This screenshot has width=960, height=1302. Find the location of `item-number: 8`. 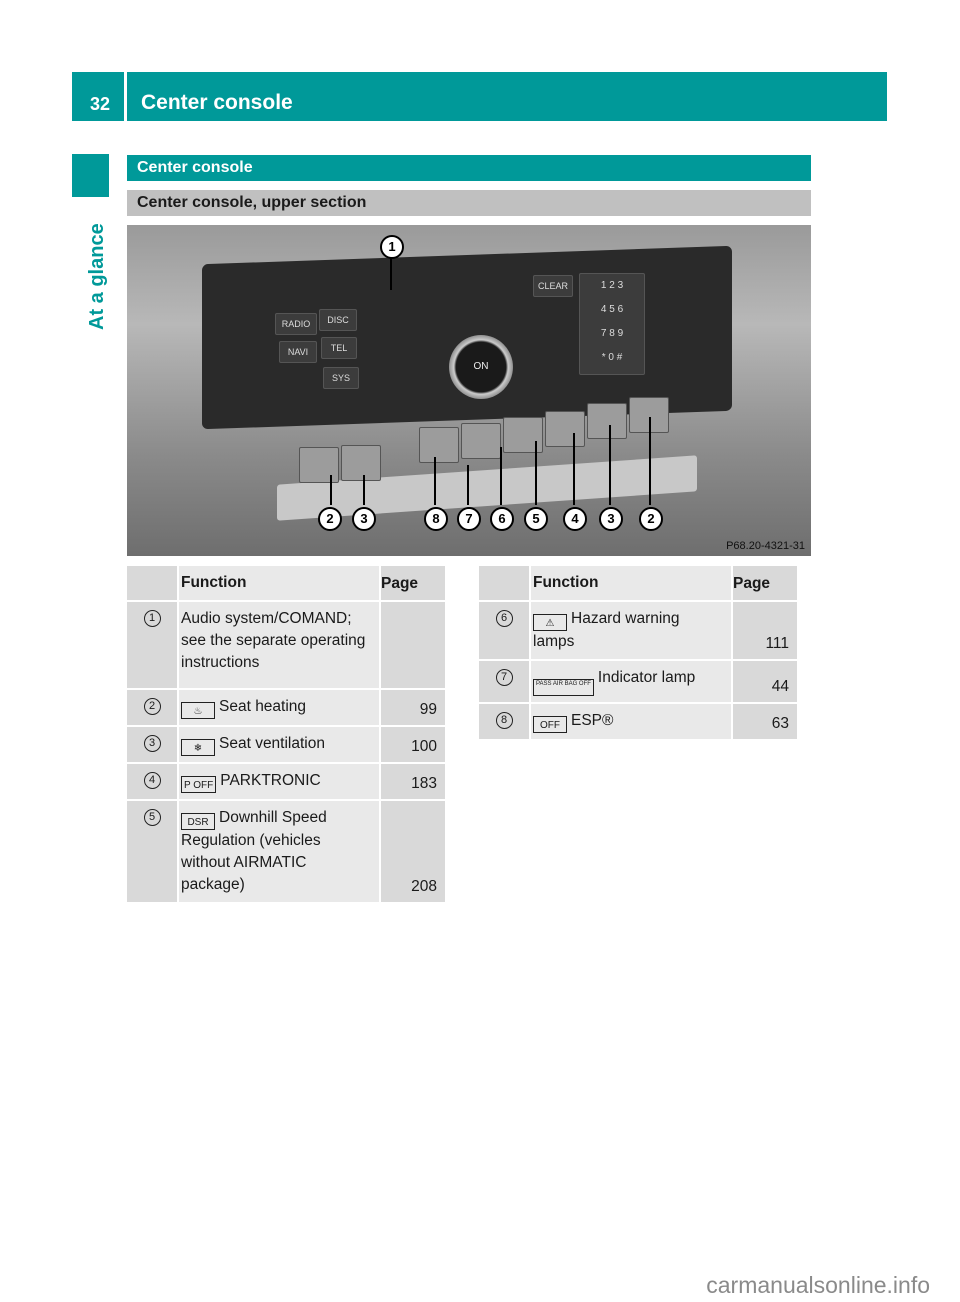

item-number: 8 is located at coordinates (504, 720).